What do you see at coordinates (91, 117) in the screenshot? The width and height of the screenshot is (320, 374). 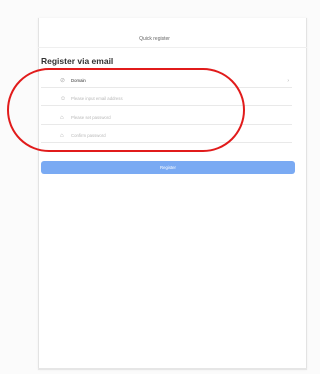 I see `password-placeholder: Please set password` at bounding box center [91, 117].